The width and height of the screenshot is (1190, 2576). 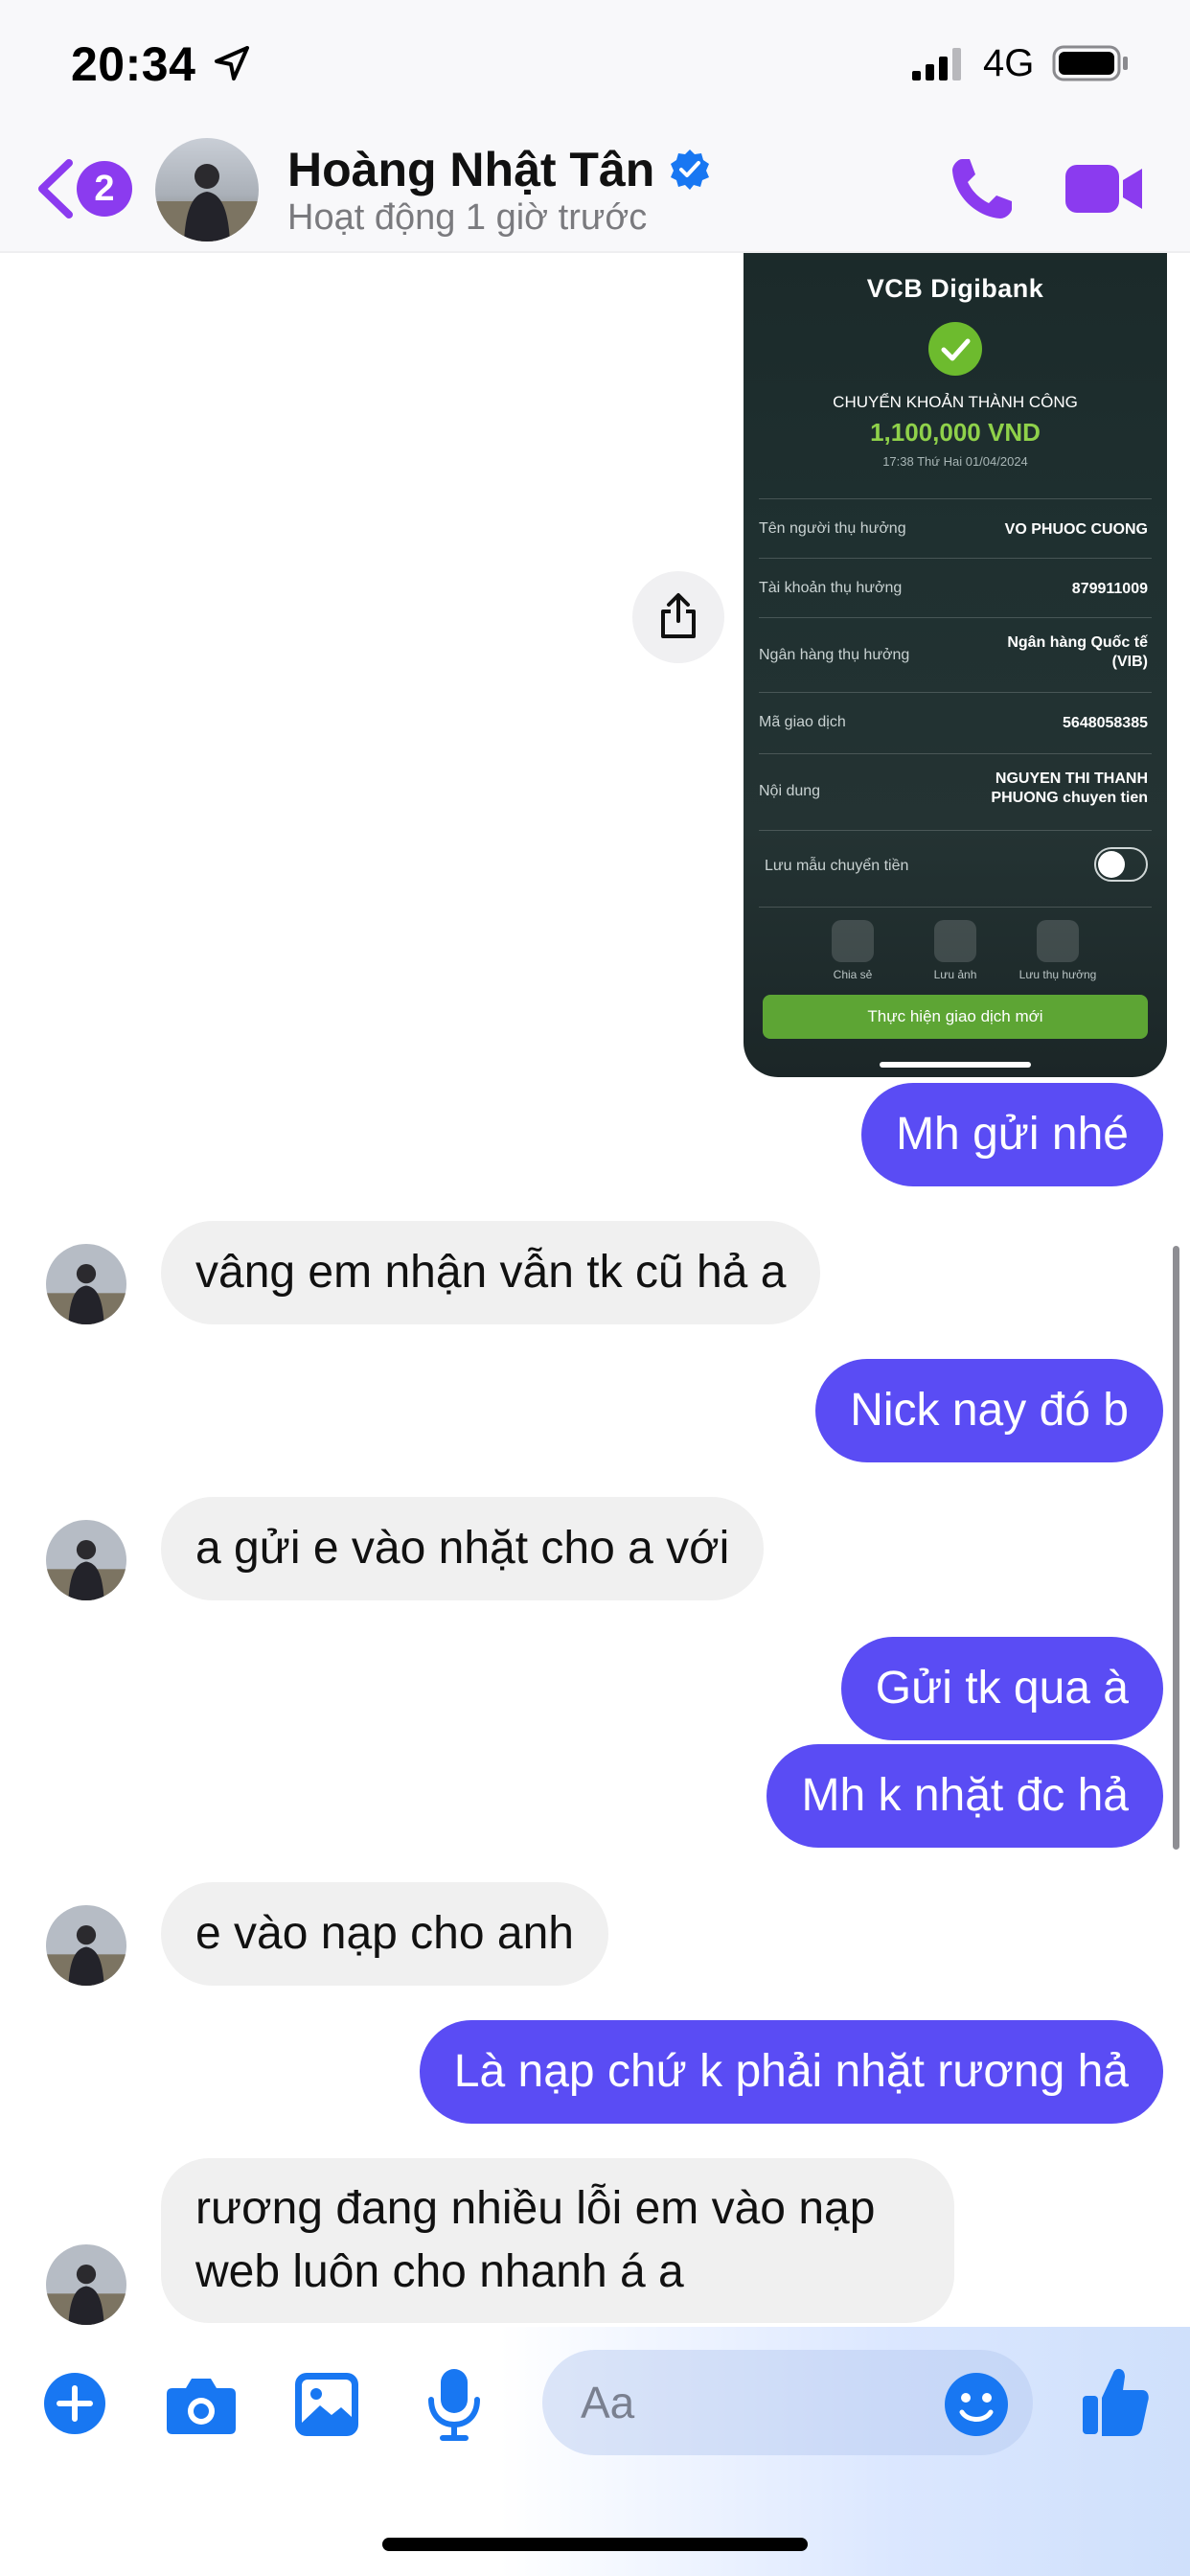 I want to click on header-divider, so click(x=595, y=252).